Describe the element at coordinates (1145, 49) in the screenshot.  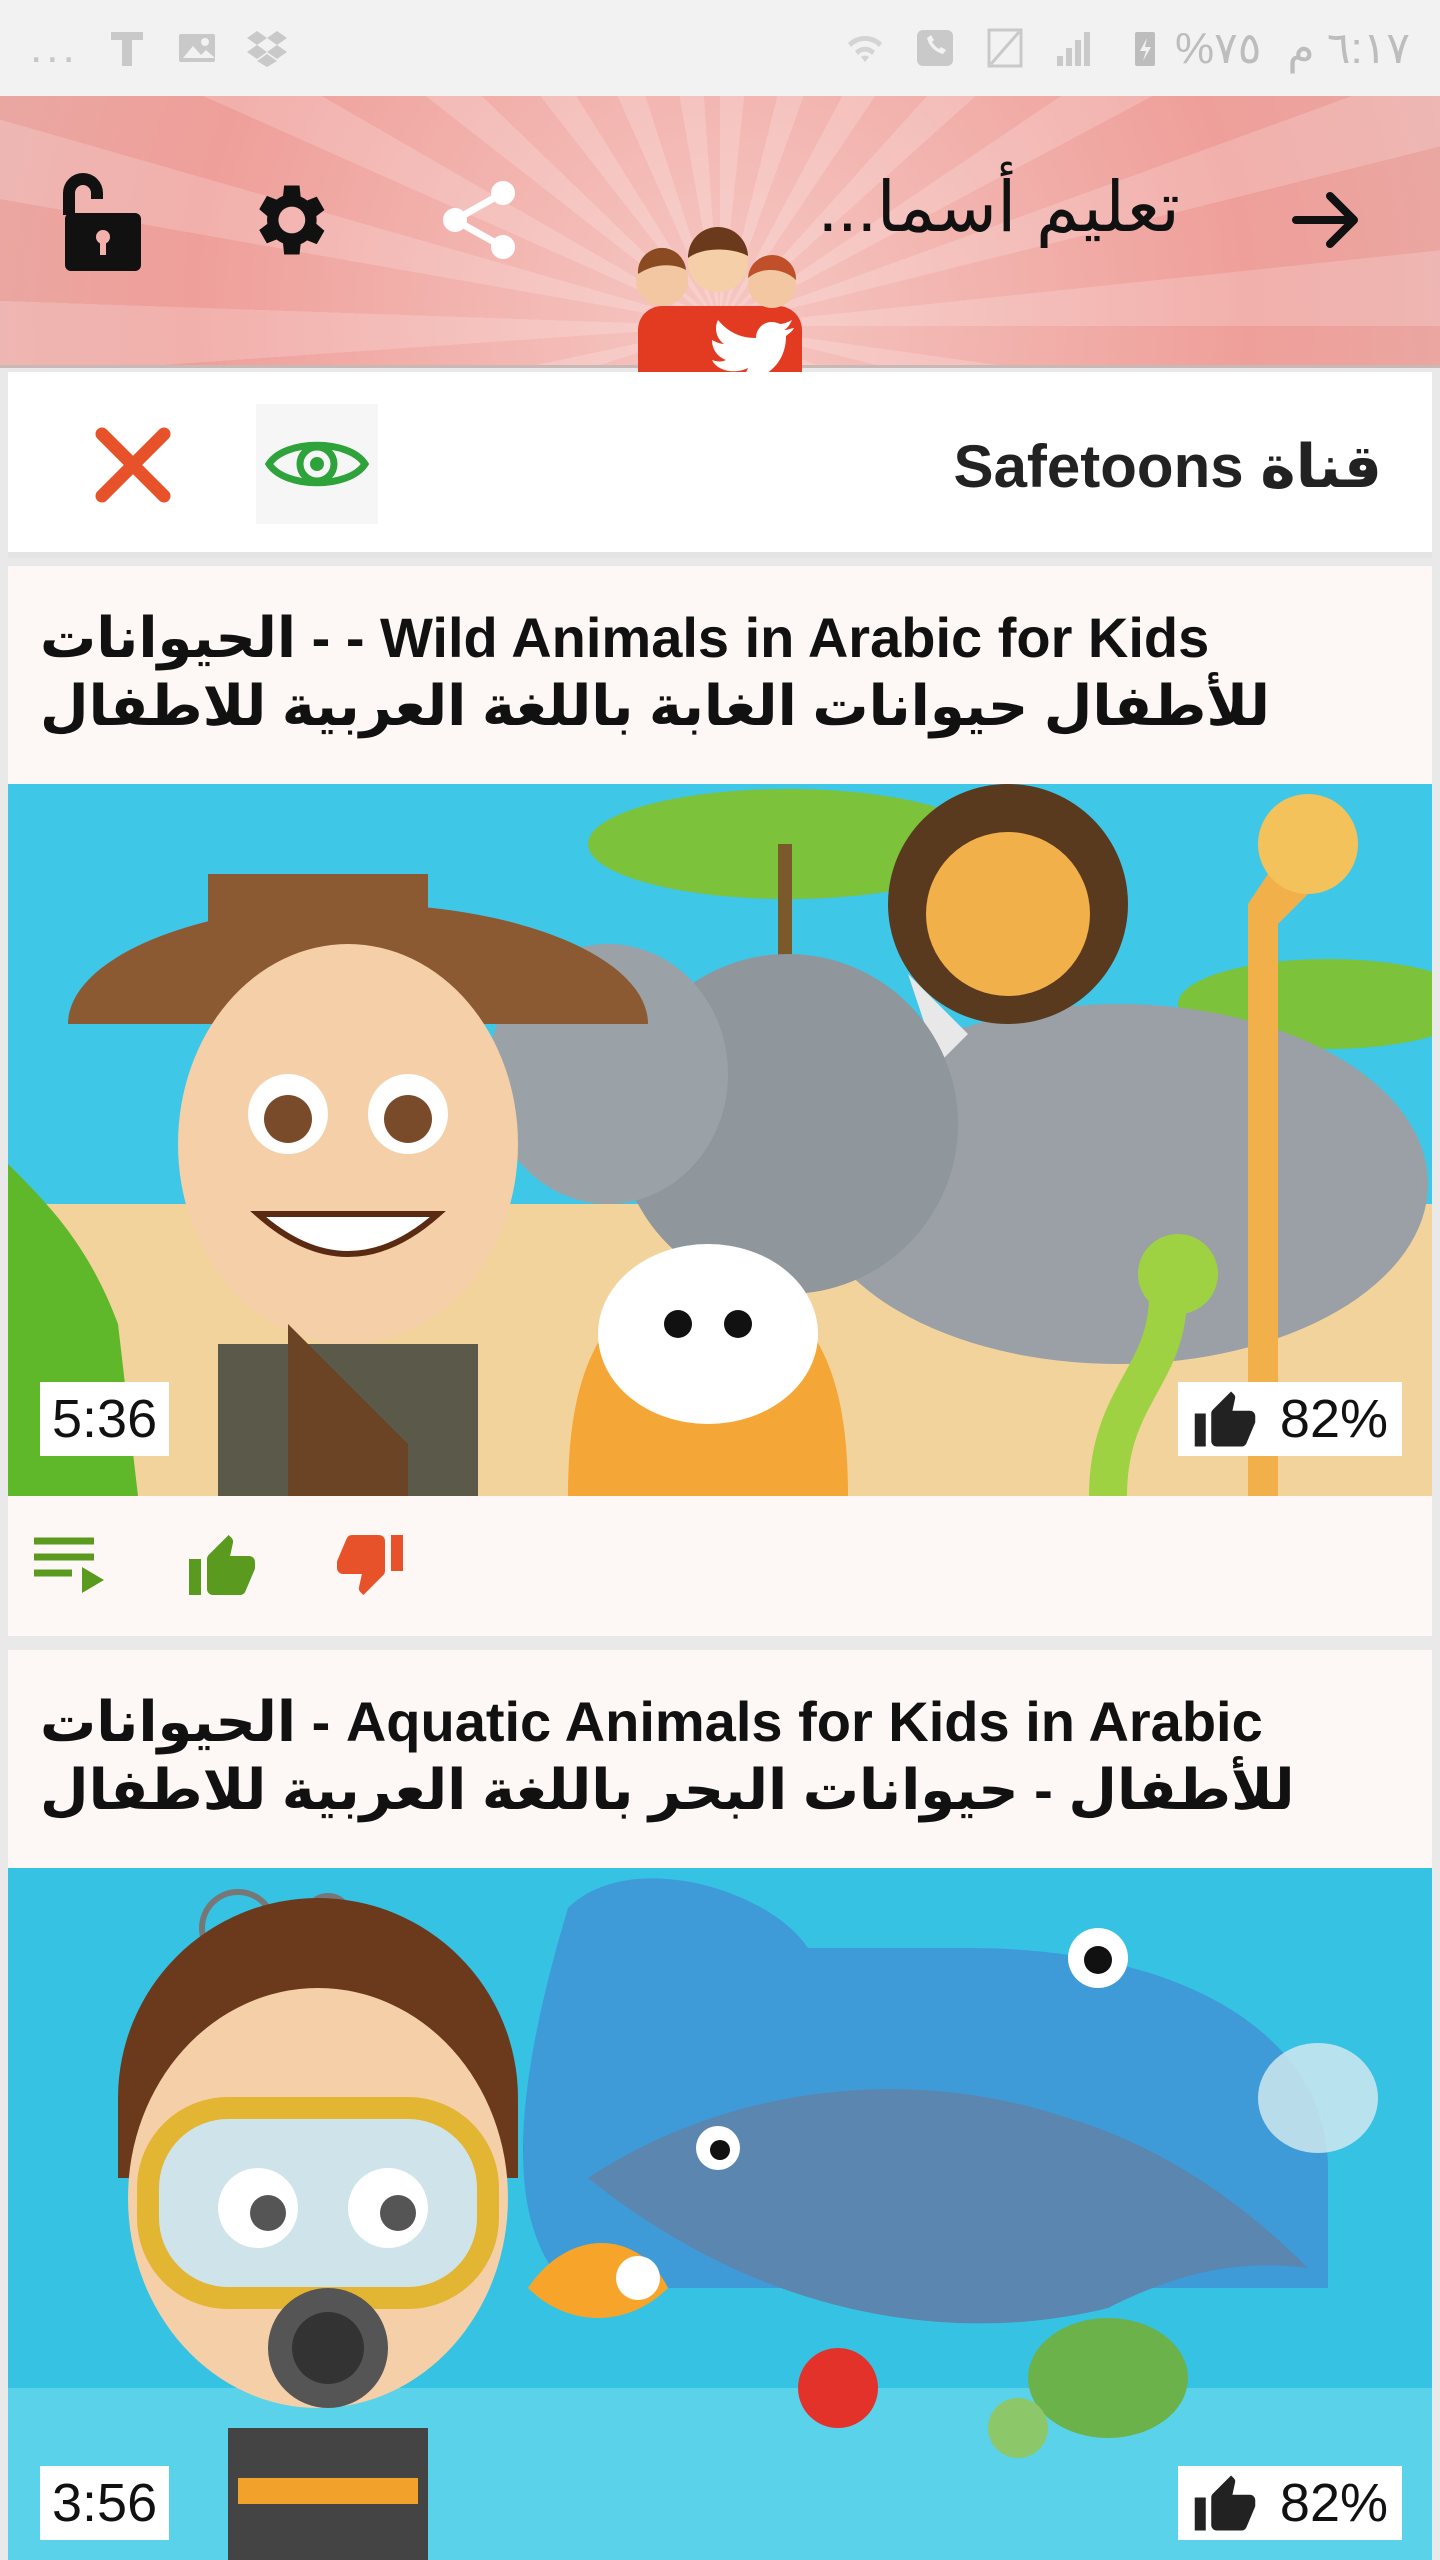
I see `battery-charging-icon` at that location.